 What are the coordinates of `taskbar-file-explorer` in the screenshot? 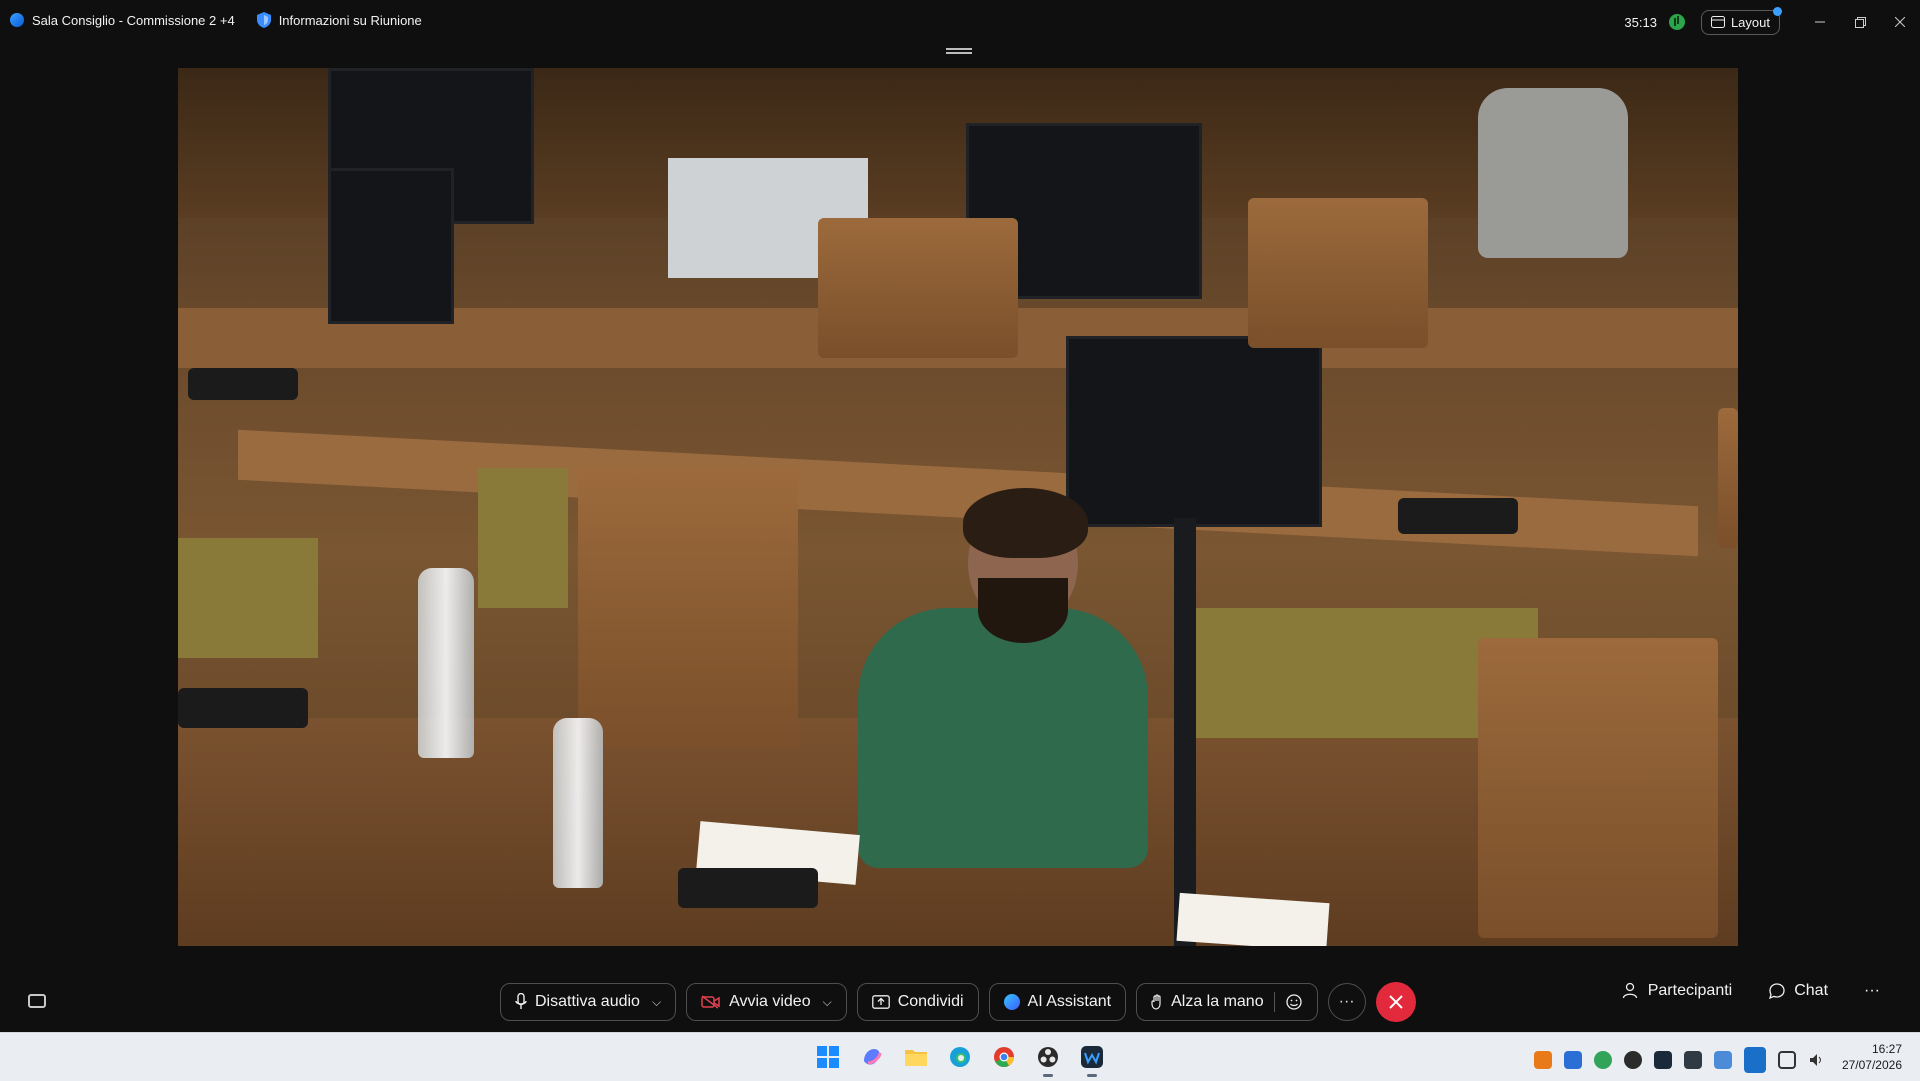 It's located at (916, 1057).